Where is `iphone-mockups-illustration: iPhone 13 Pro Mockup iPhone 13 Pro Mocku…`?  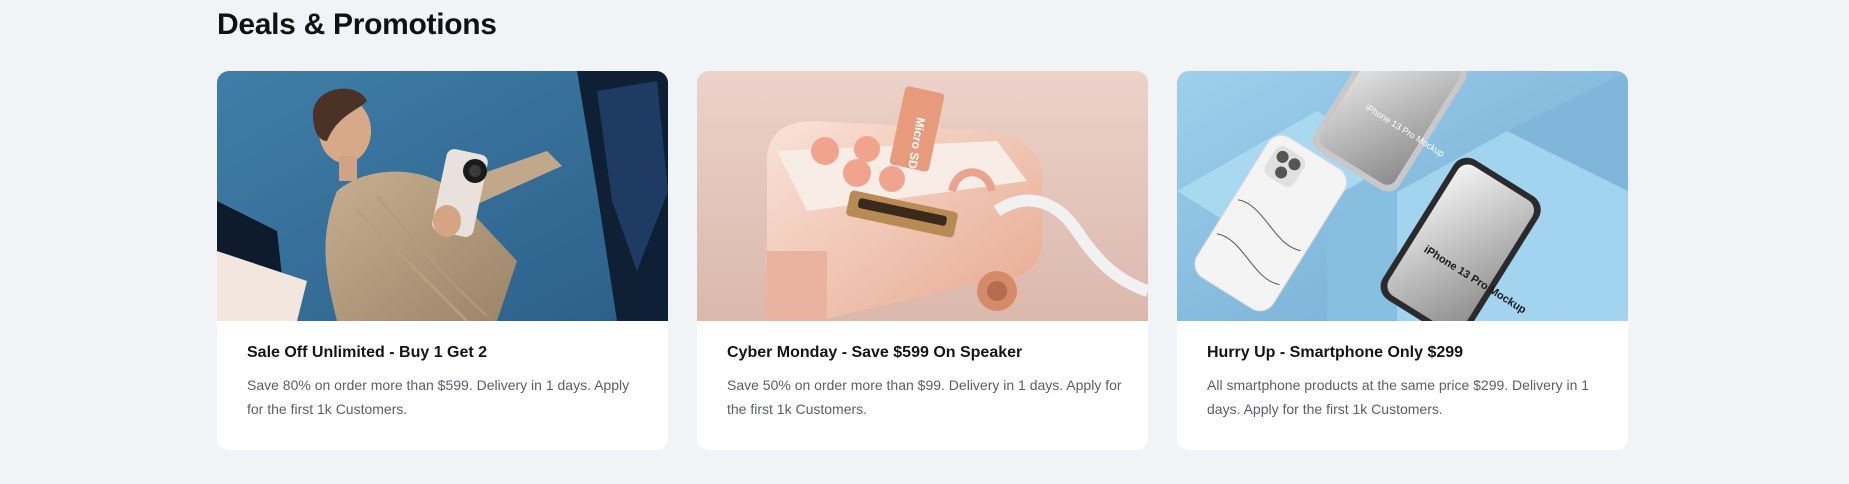 iphone-mockups-illustration: iPhone 13 Pro Mockup iPhone 13 Pro Mocku… is located at coordinates (1402, 196).